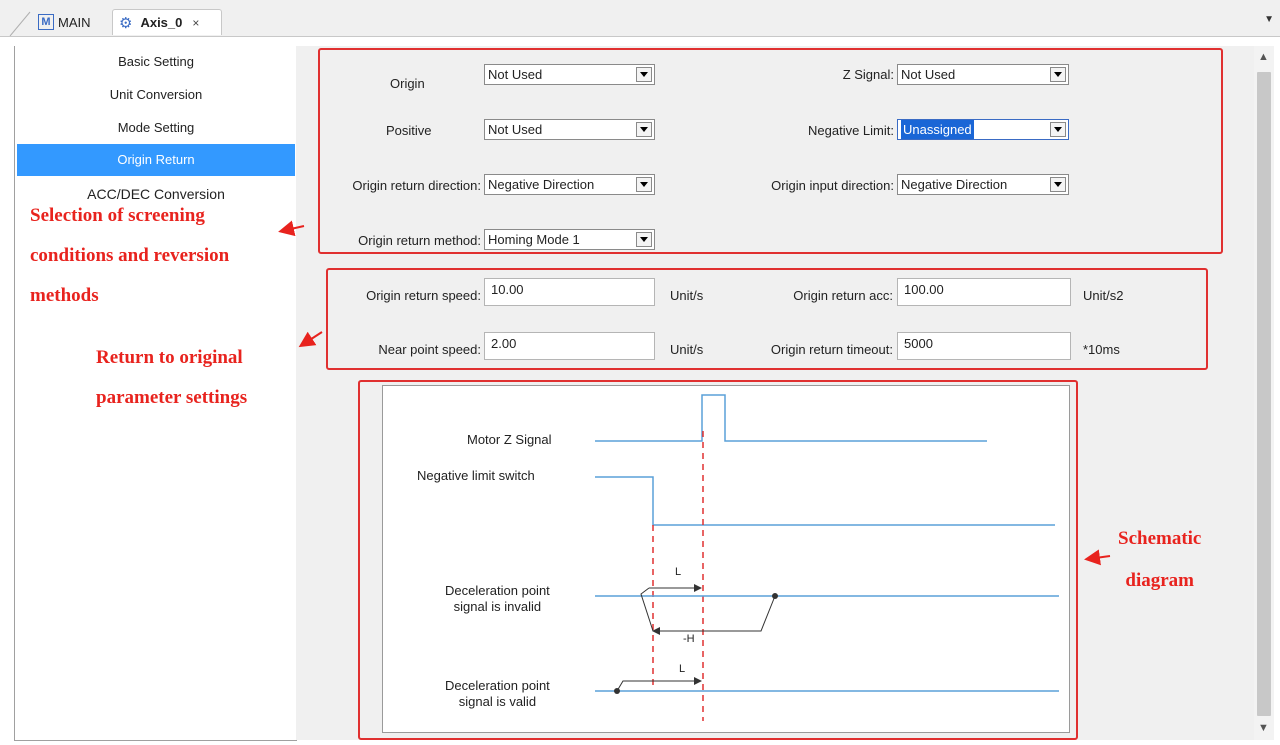  I want to click on origin-label: Origin, so click(407, 83).